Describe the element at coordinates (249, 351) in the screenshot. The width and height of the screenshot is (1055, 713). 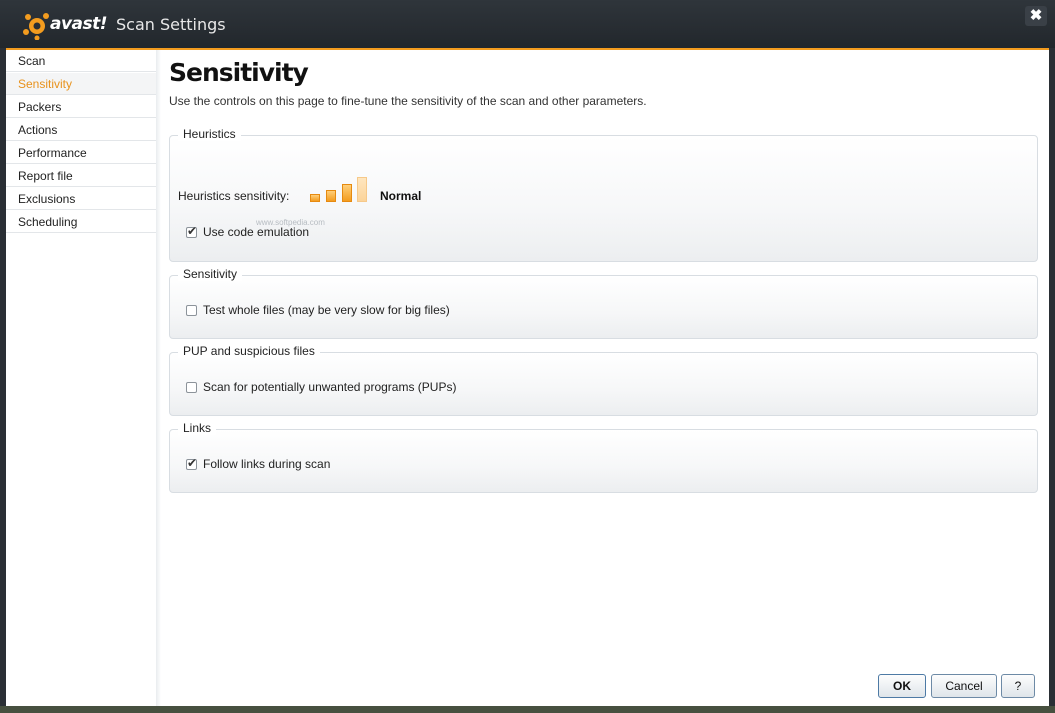
I see `pup-group-label: PUP and suspicious files` at that location.